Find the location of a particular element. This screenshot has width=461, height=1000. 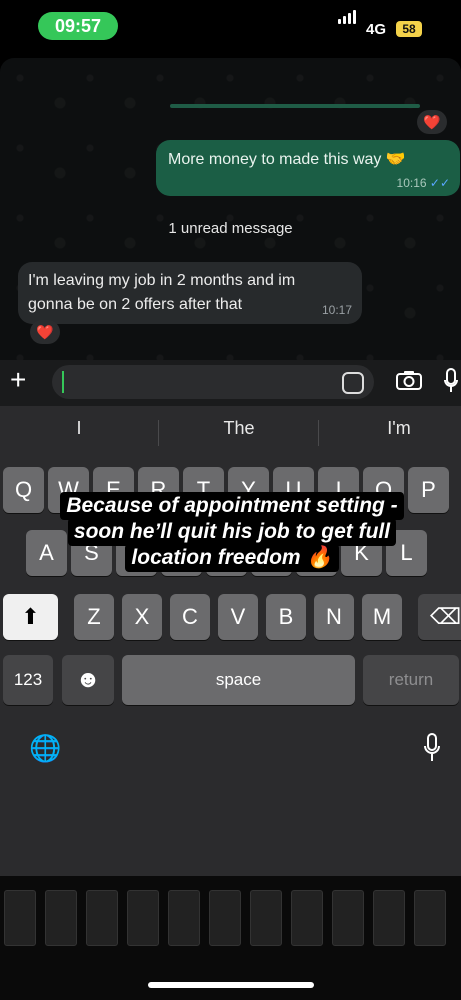

incoming-message-time: 10:17 is located at coordinates (336, 310).